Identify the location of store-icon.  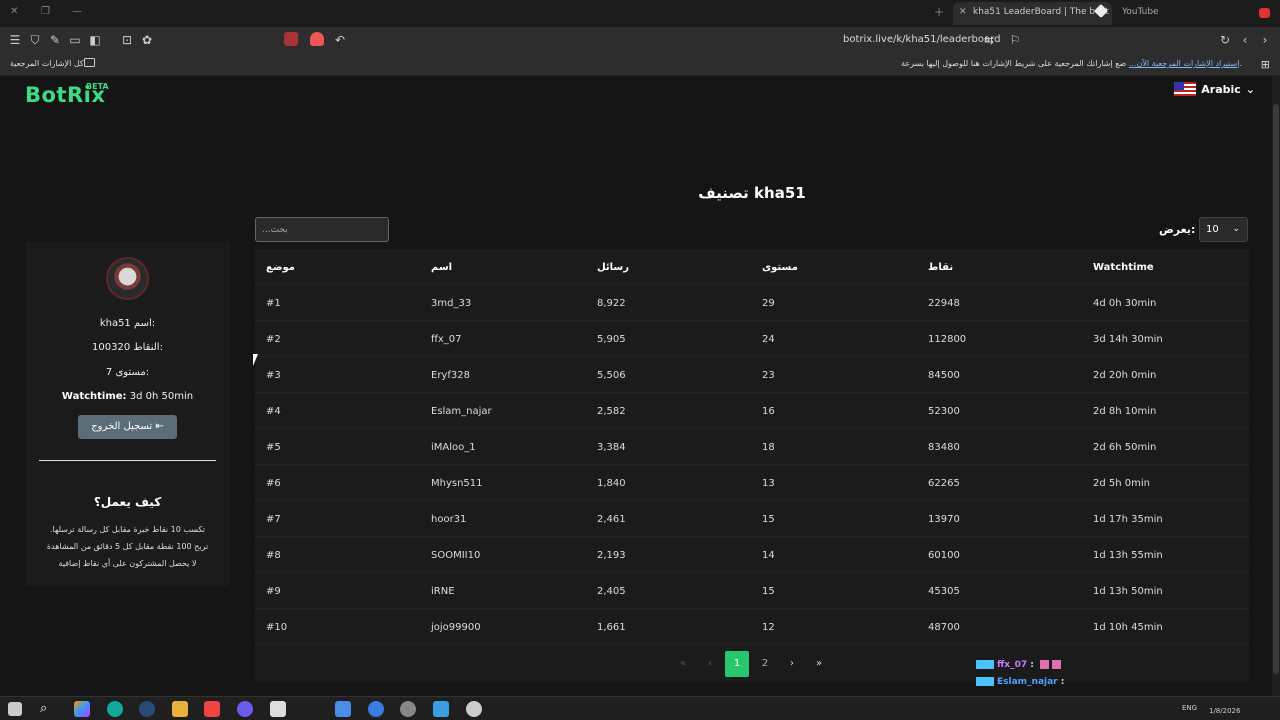
(278, 709).